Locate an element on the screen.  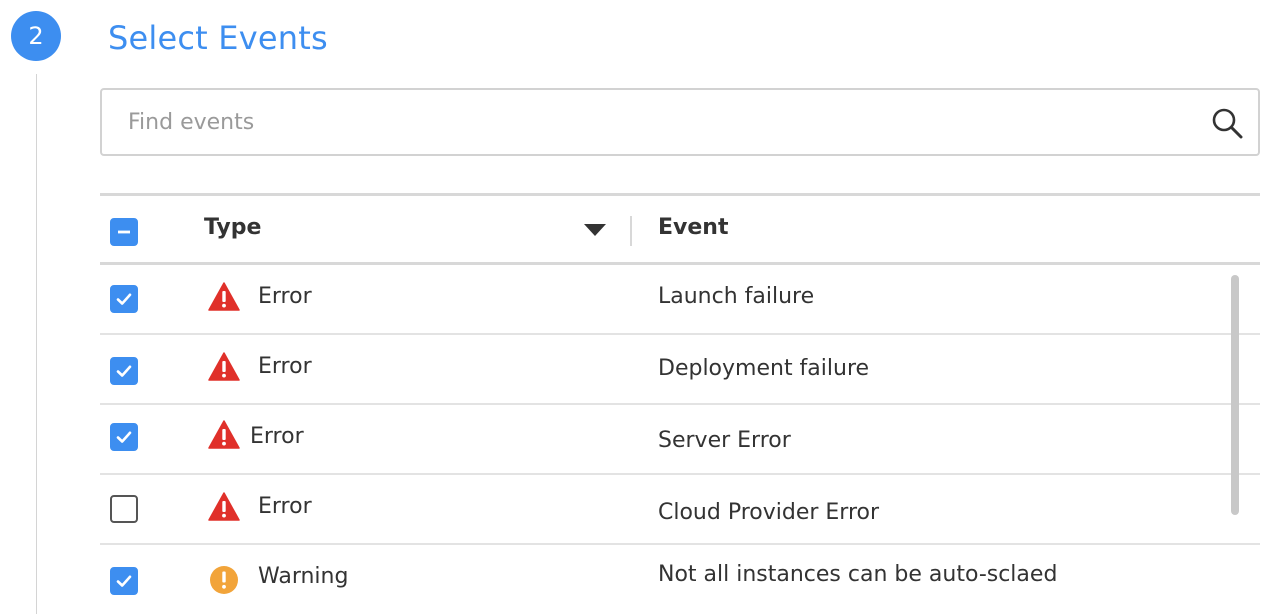
table-row: Error Cloud Provider Error is located at coordinates (680, 510).